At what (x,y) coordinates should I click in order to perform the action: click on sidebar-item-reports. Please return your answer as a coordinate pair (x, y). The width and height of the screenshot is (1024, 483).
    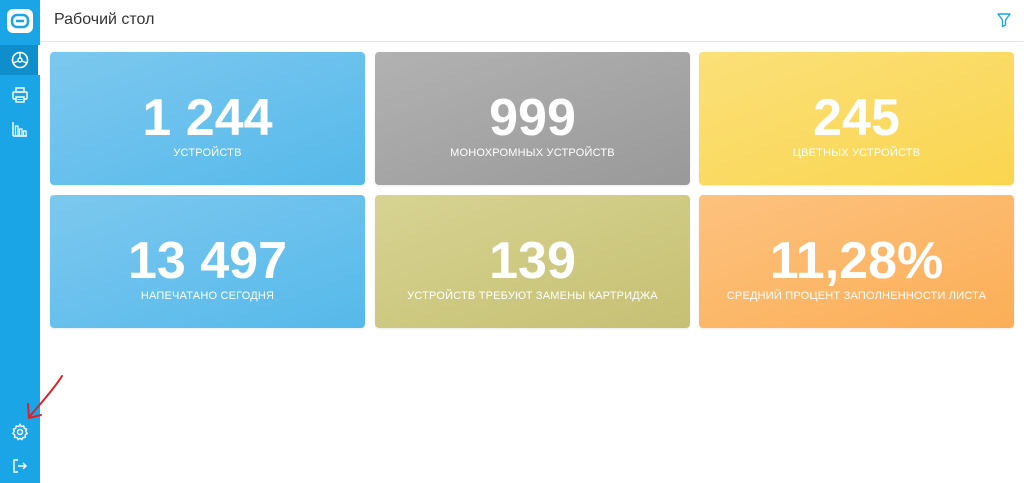
    Looking at the image, I should click on (20, 129).